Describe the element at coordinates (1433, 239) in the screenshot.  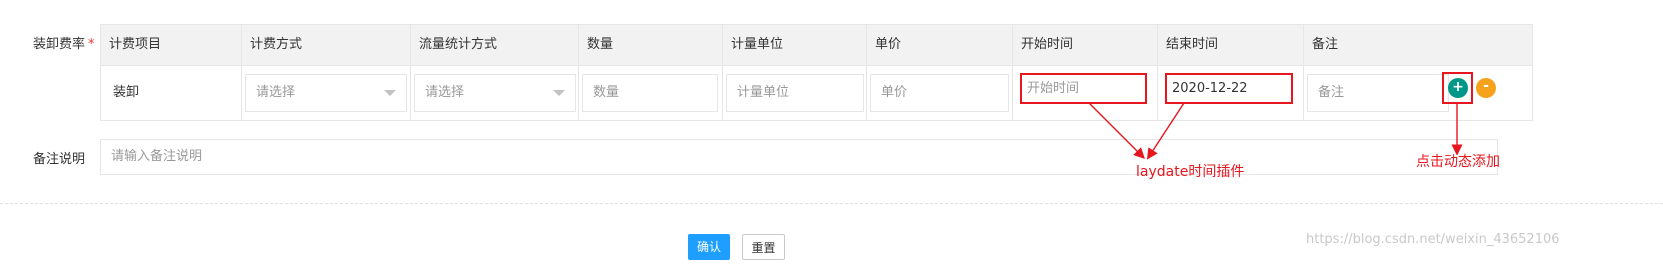
I see `watermark-text: https://blog.csdn.net/weixin_43652106` at that location.